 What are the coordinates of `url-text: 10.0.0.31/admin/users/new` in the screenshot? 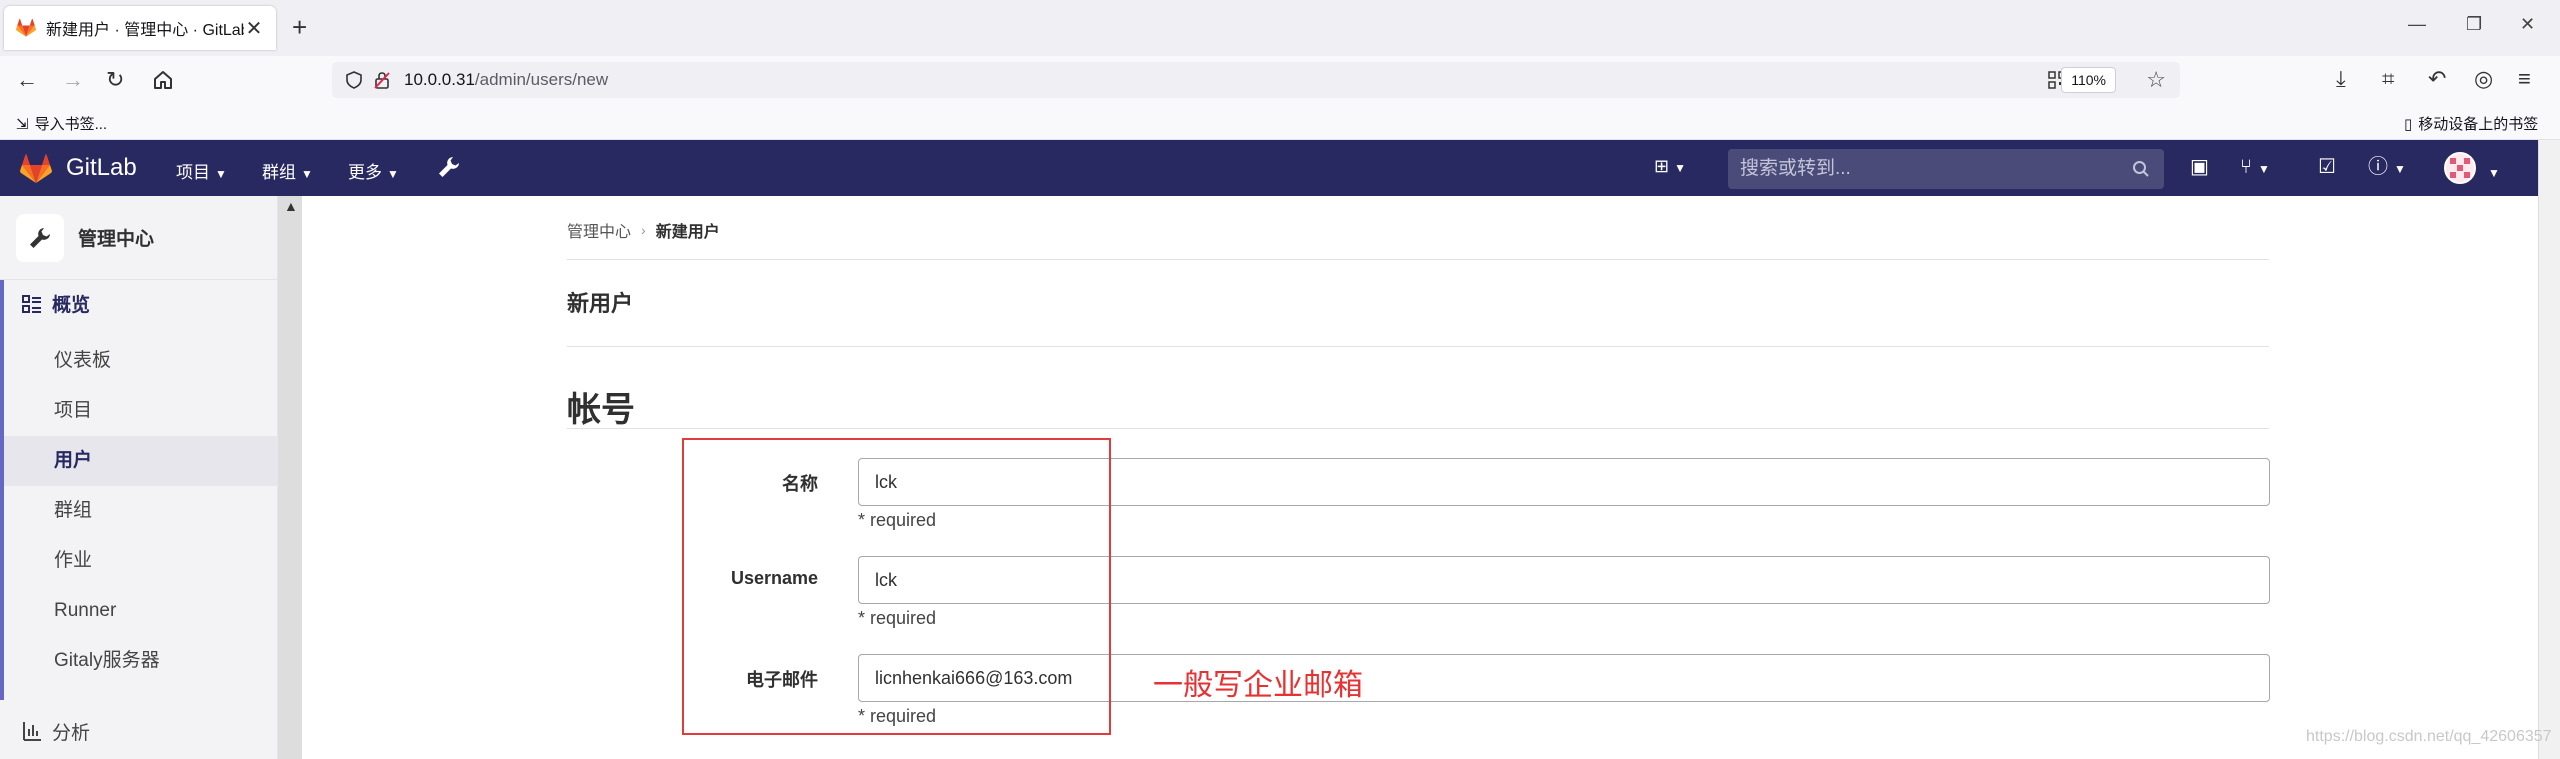 It's located at (506, 80).